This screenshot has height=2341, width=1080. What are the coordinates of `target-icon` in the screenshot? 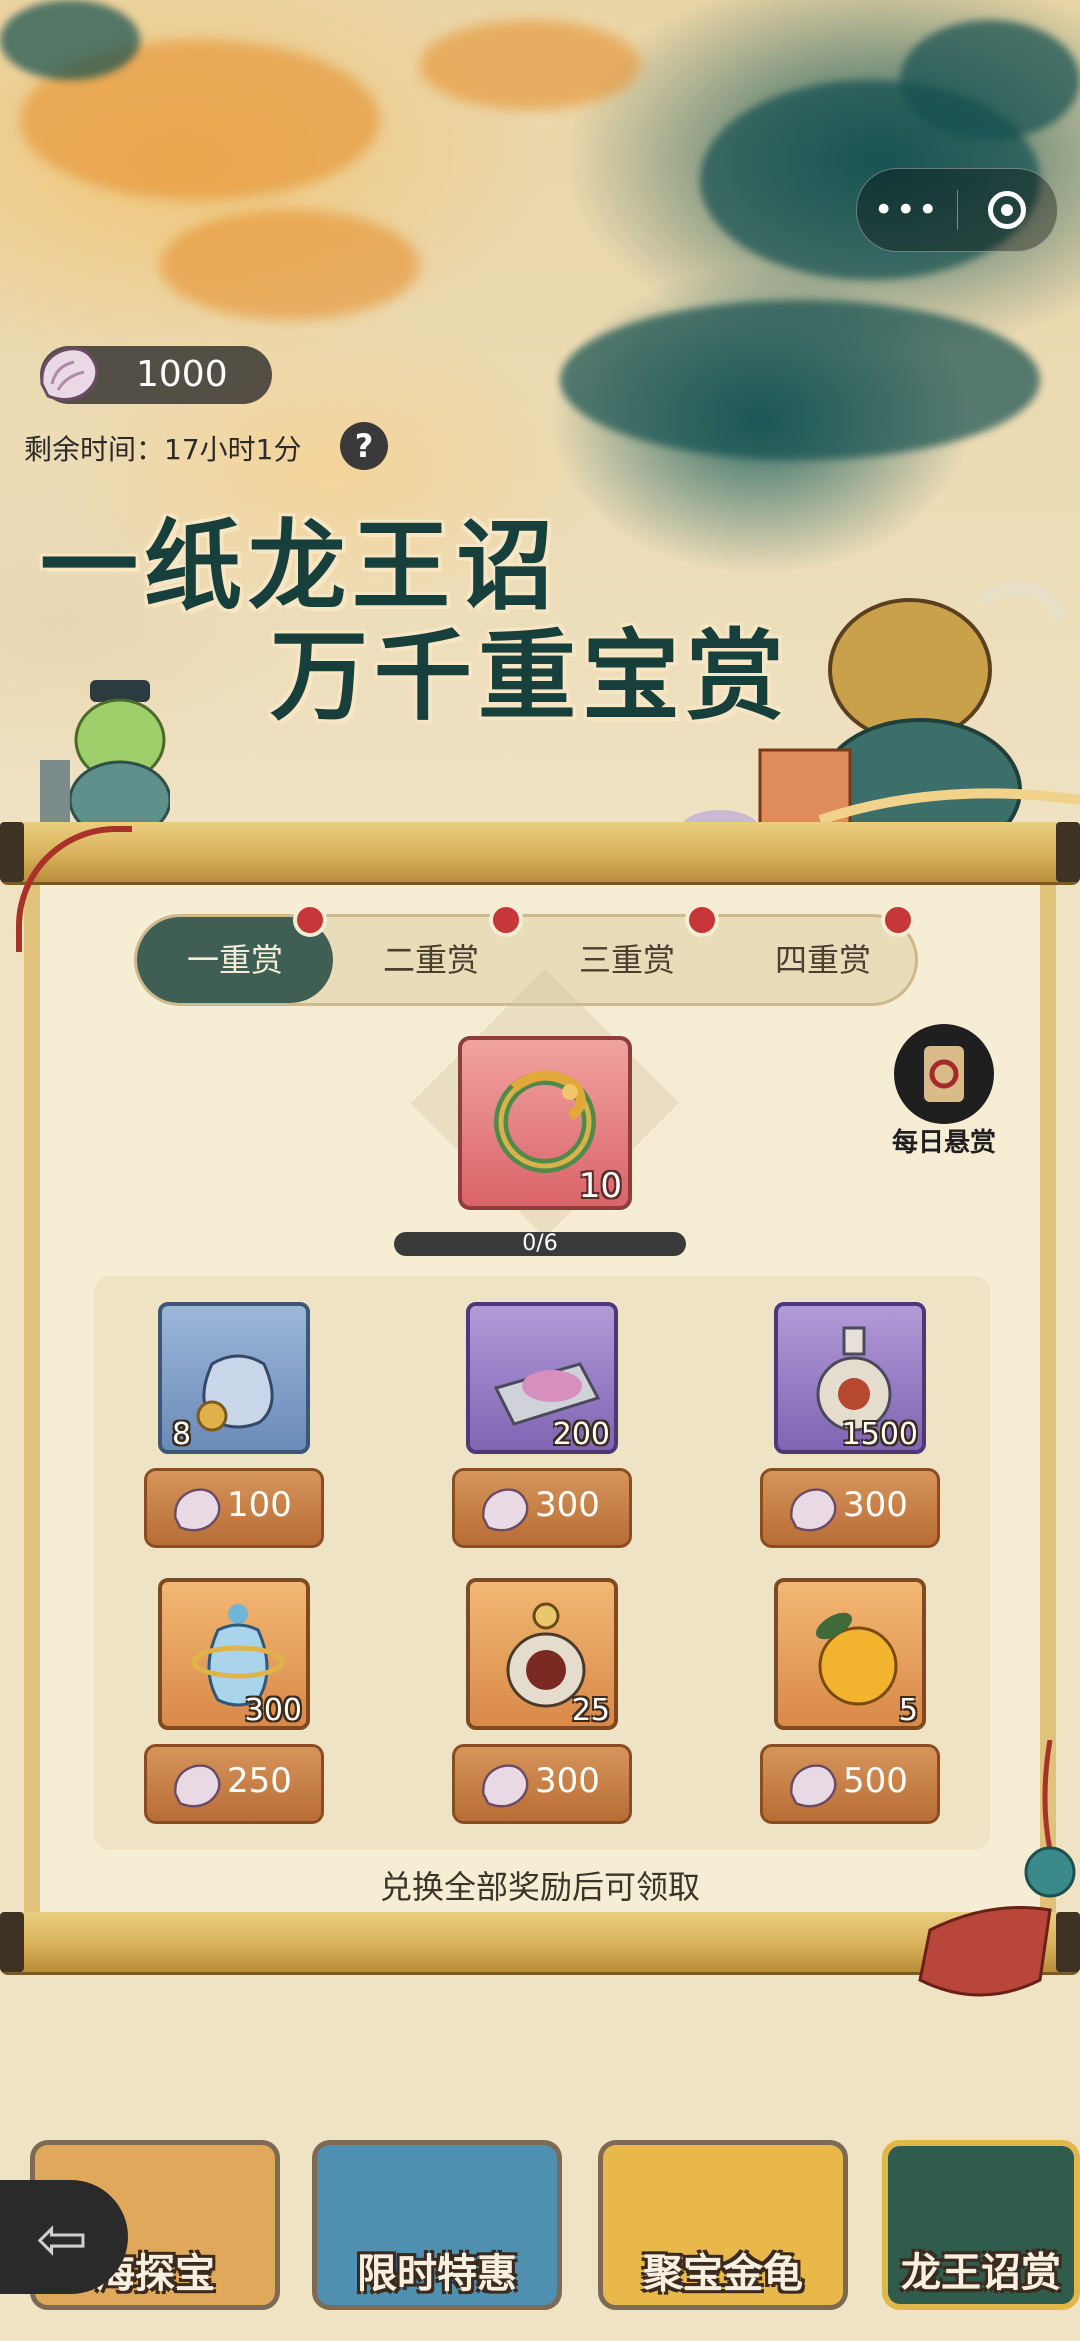 It's located at (1007, 210).